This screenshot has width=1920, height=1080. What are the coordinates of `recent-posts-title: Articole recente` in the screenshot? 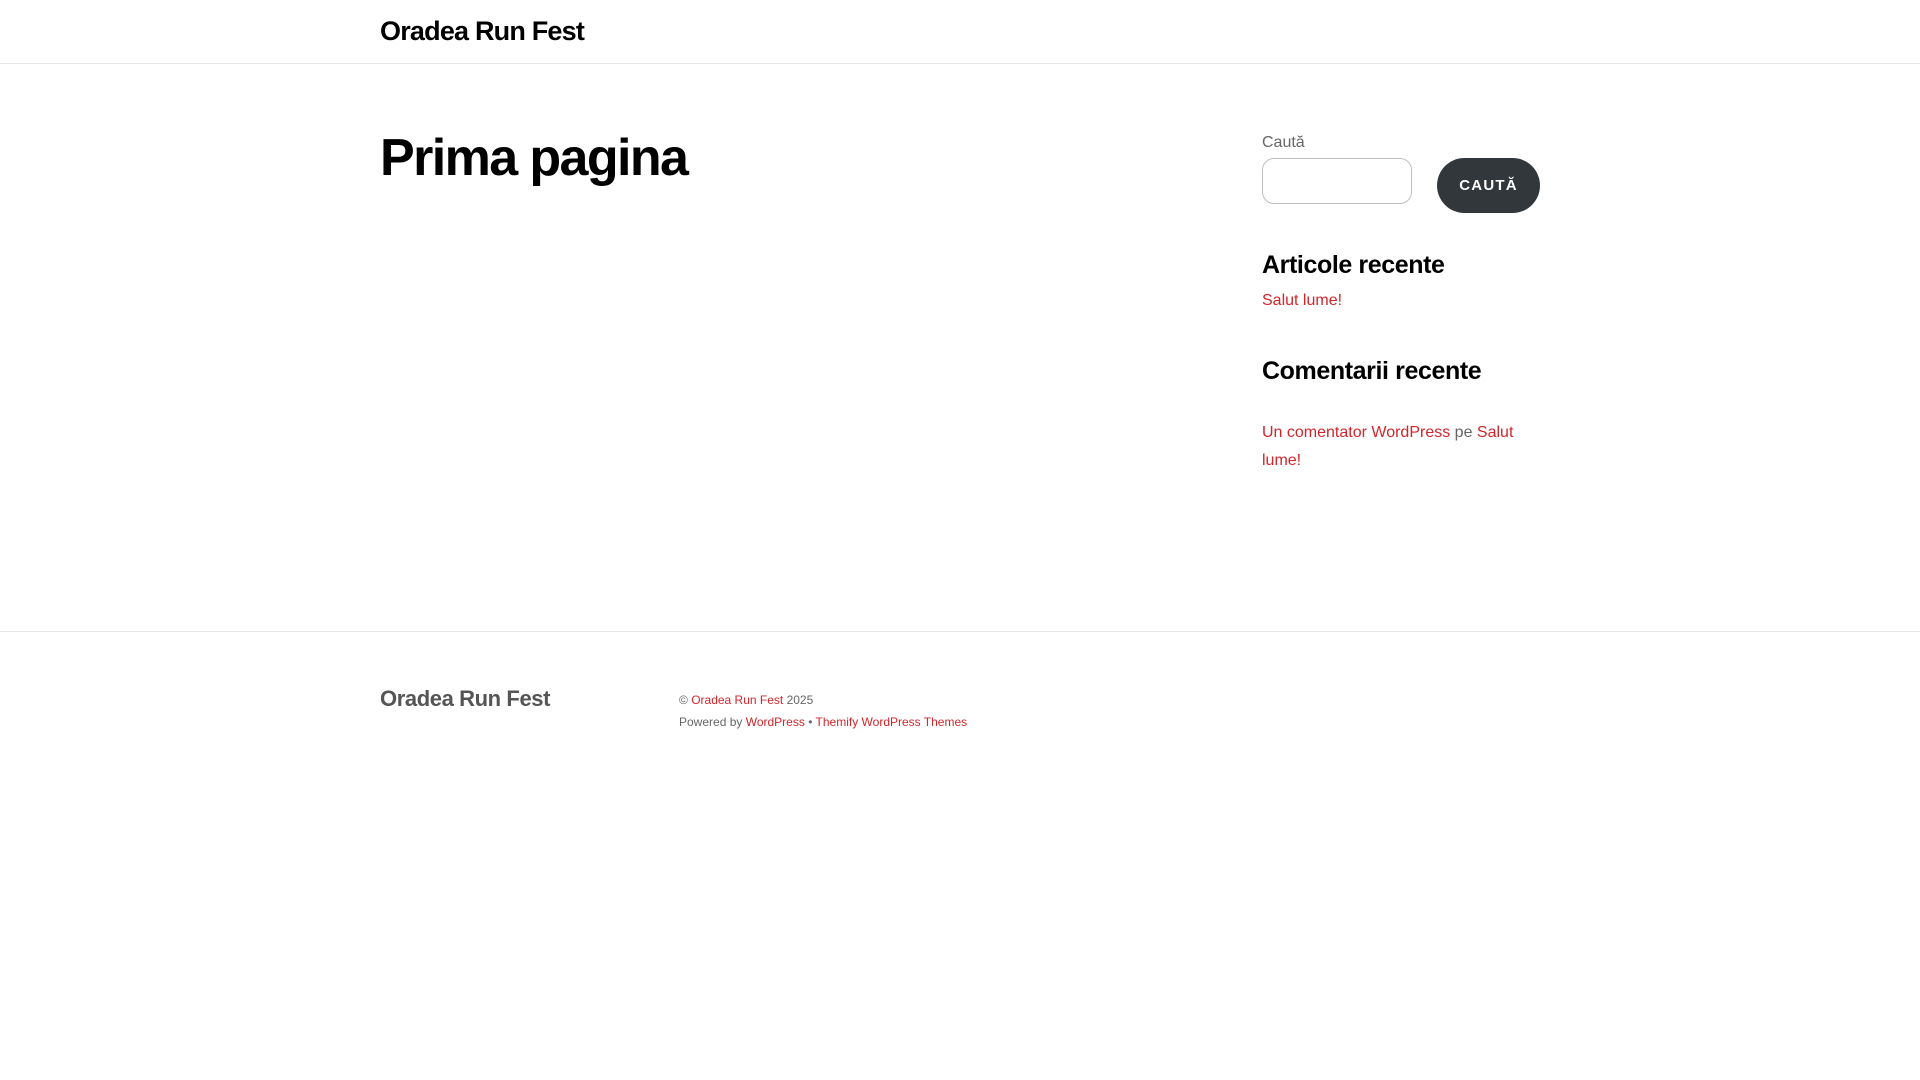 It's located at (1353, 265).